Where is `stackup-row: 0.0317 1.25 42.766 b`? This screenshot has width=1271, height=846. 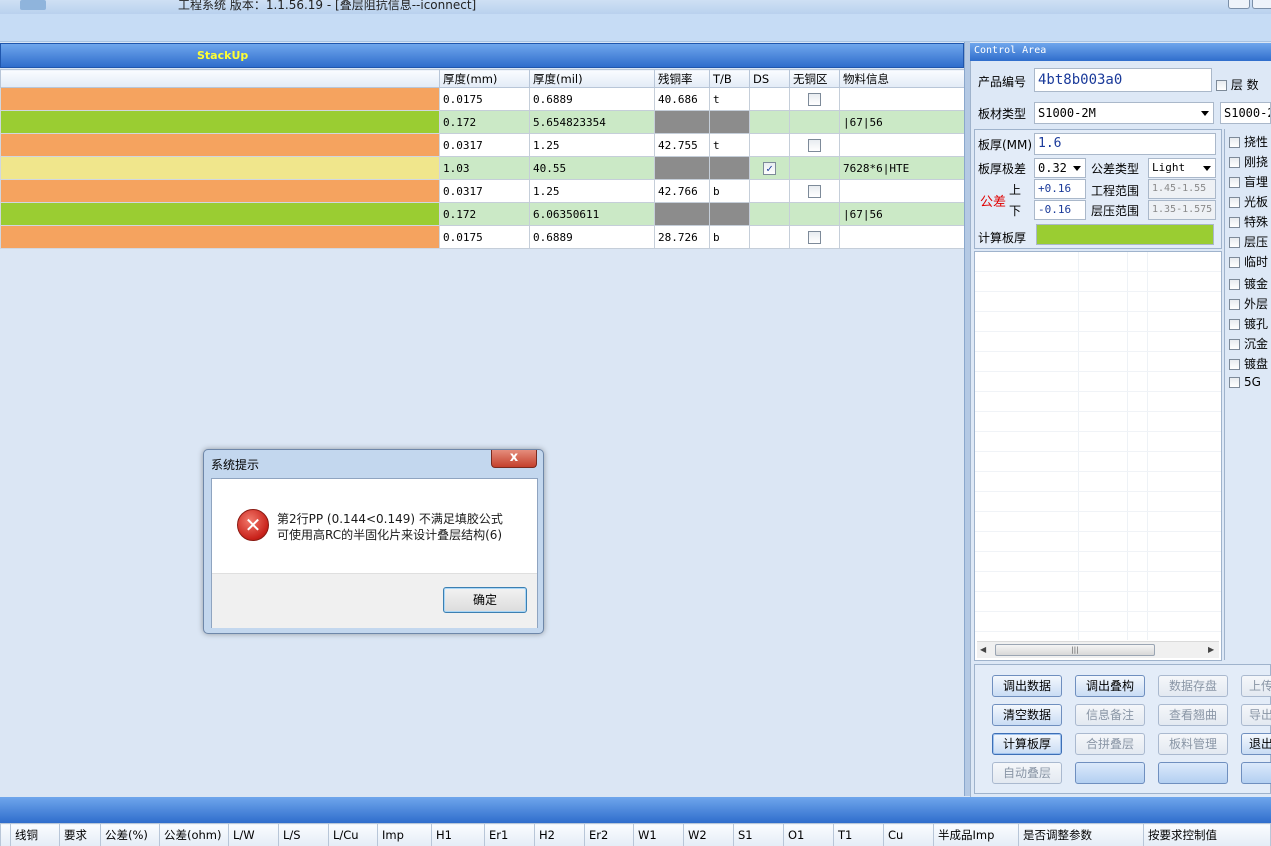
stackup-row: 0.0317 1.25 42.766 b is located at coordinates (482, 191).